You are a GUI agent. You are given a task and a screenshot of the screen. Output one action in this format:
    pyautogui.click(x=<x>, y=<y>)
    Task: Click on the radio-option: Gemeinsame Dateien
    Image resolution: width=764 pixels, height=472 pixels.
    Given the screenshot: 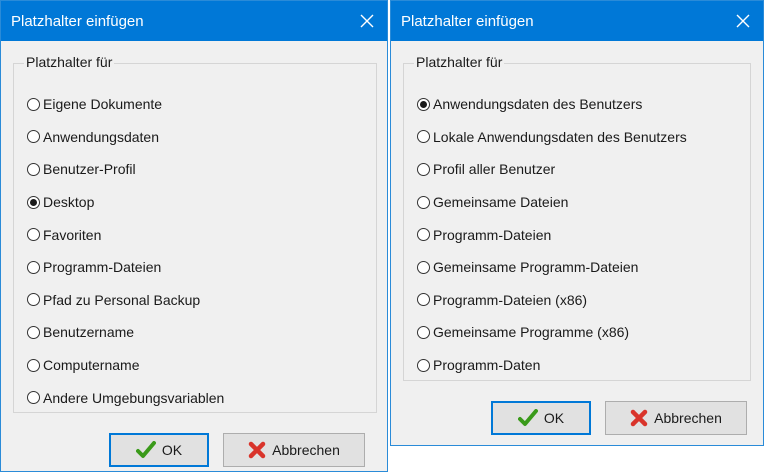 What is the action you would take?
    pyautogui.click(x=552, y=202)
    